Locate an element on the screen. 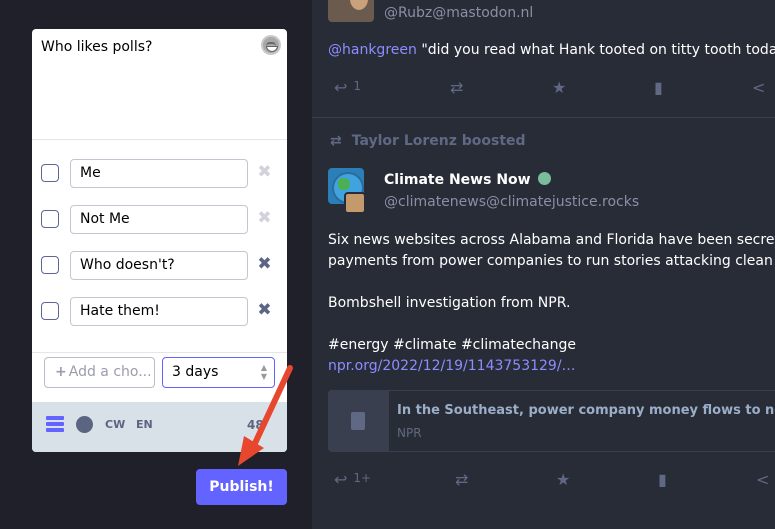 The height and width of the screenshot is (529, 775). reply-button: ↩ 1+ is located at coordinates (352, 479).